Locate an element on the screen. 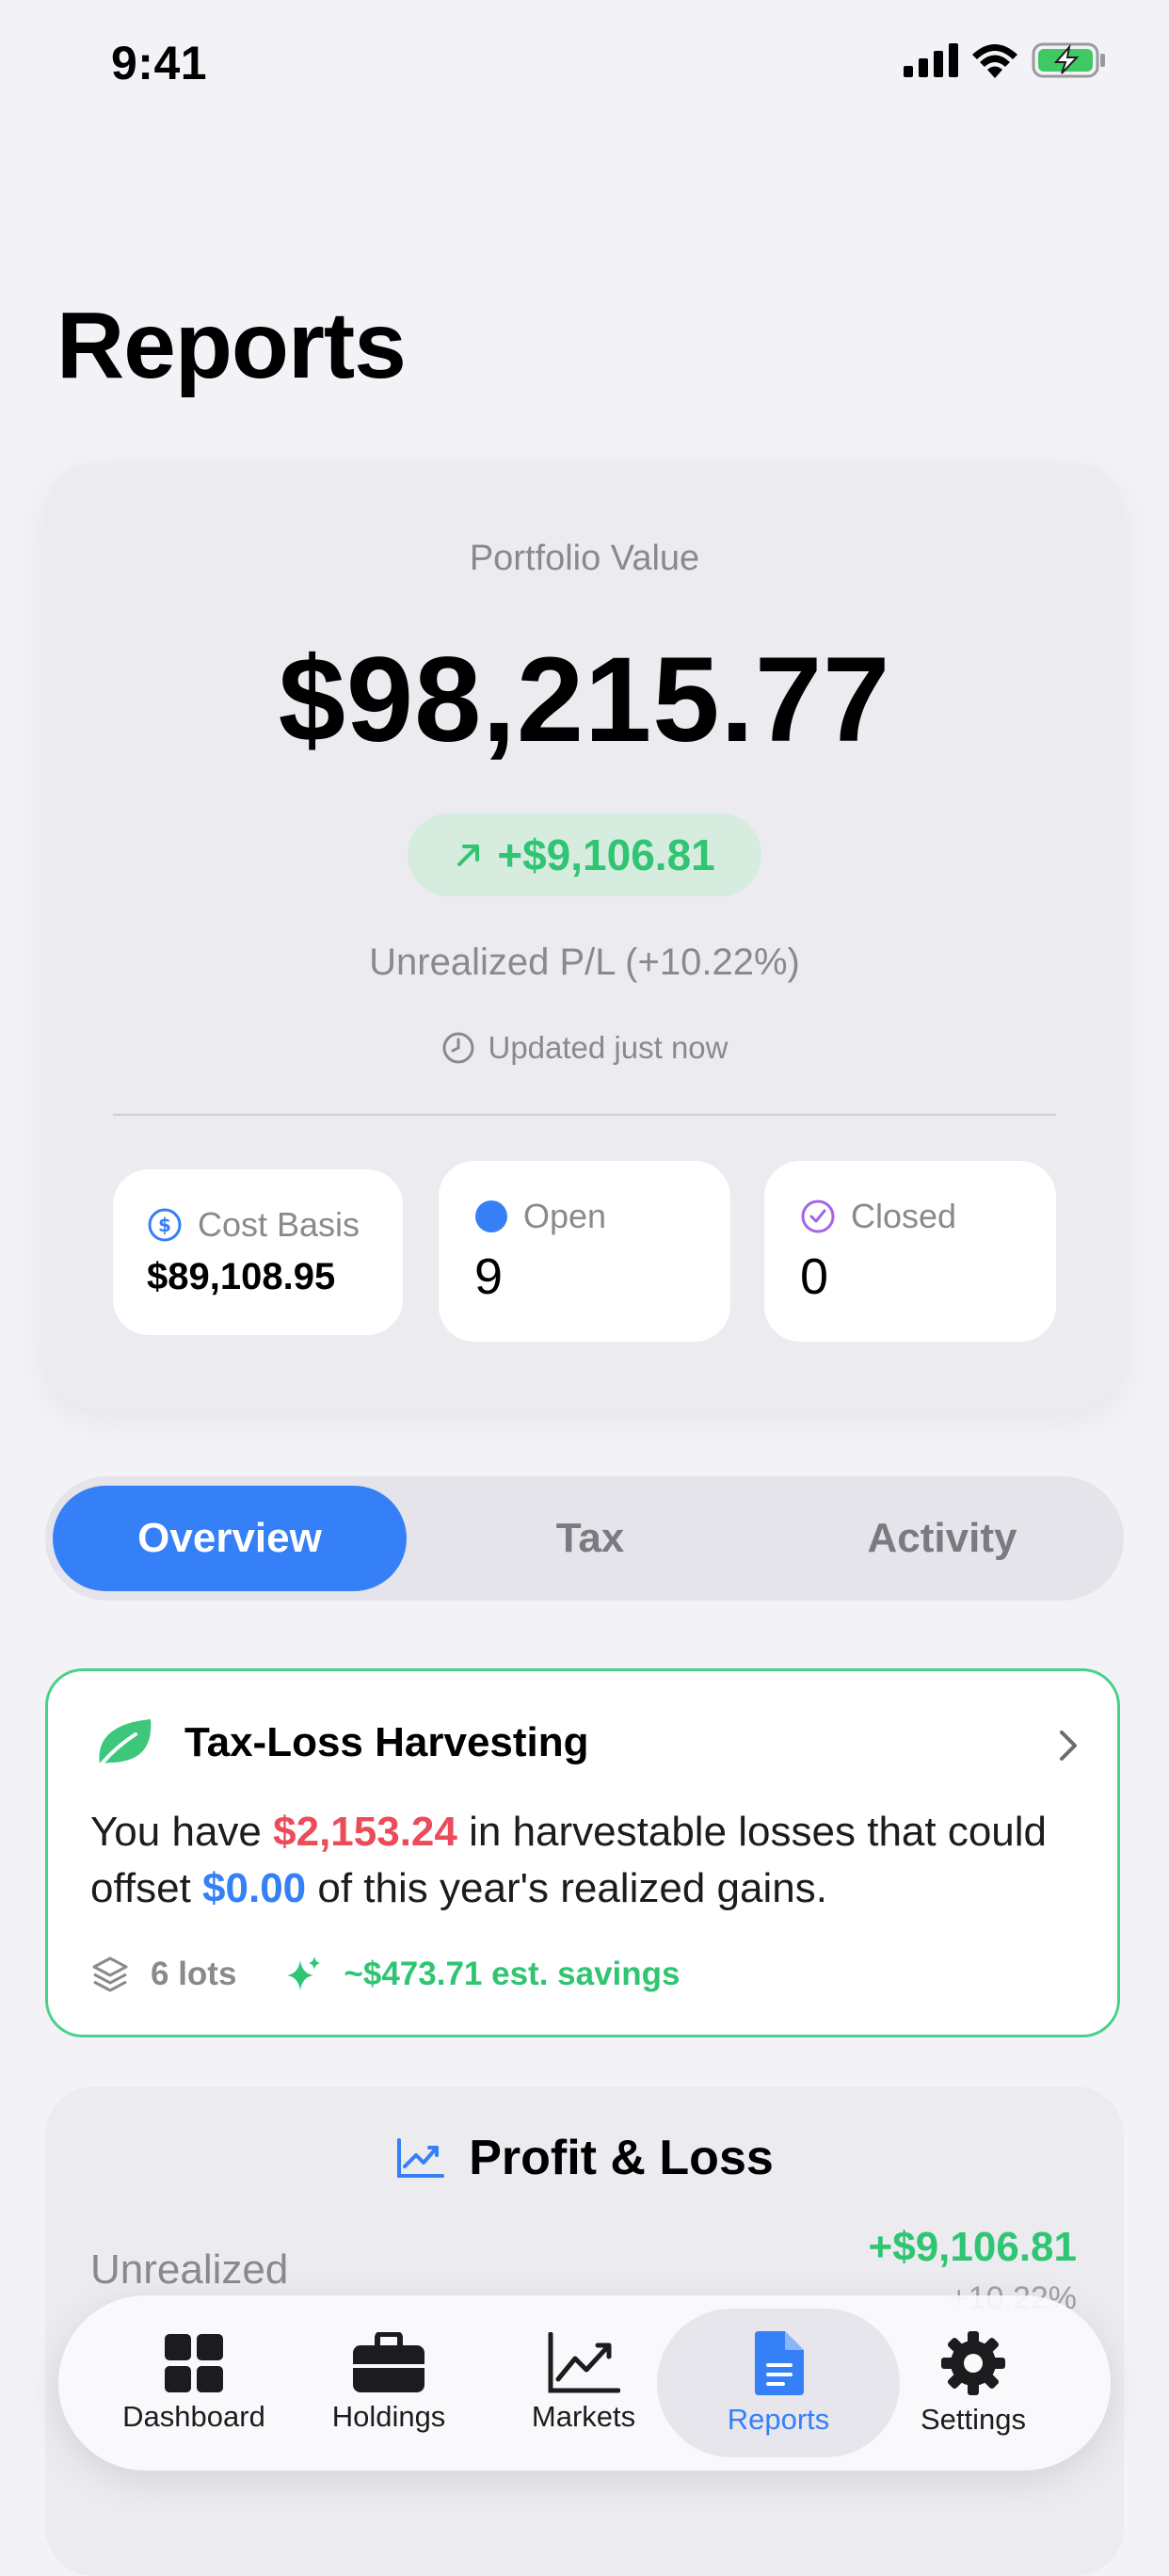  document-icon is located at coordinates (779, 2363).